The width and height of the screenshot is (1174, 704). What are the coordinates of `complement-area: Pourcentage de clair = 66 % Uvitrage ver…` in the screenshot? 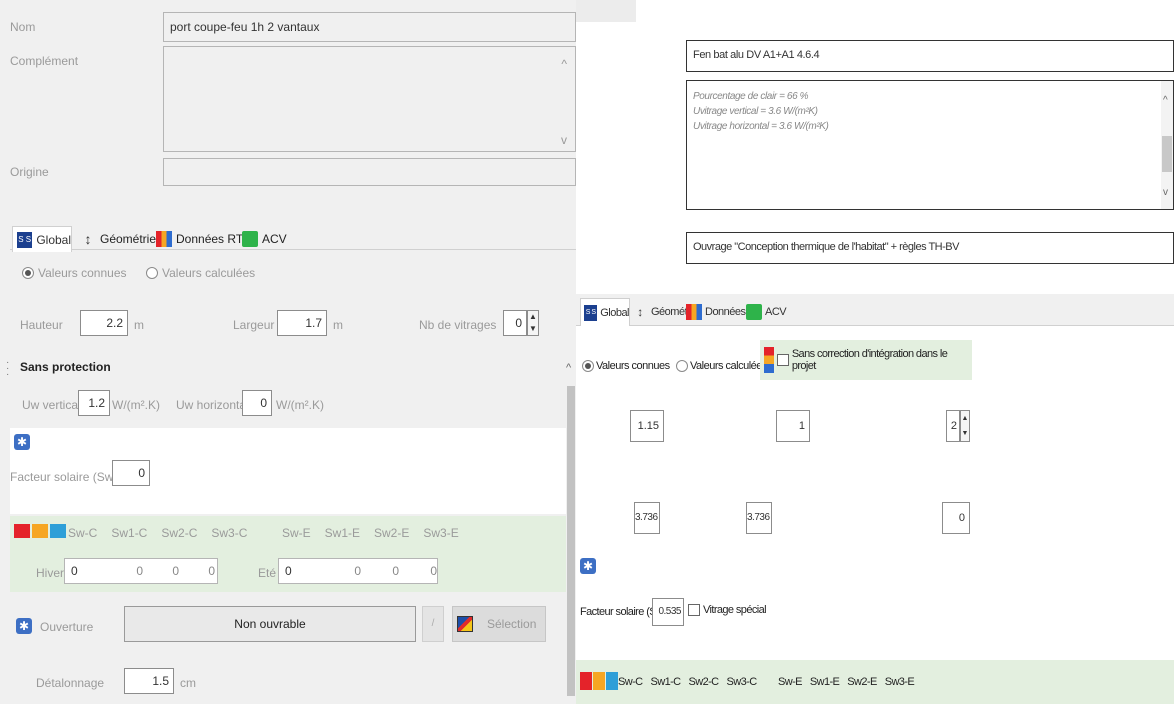 It's located at (930, 145).